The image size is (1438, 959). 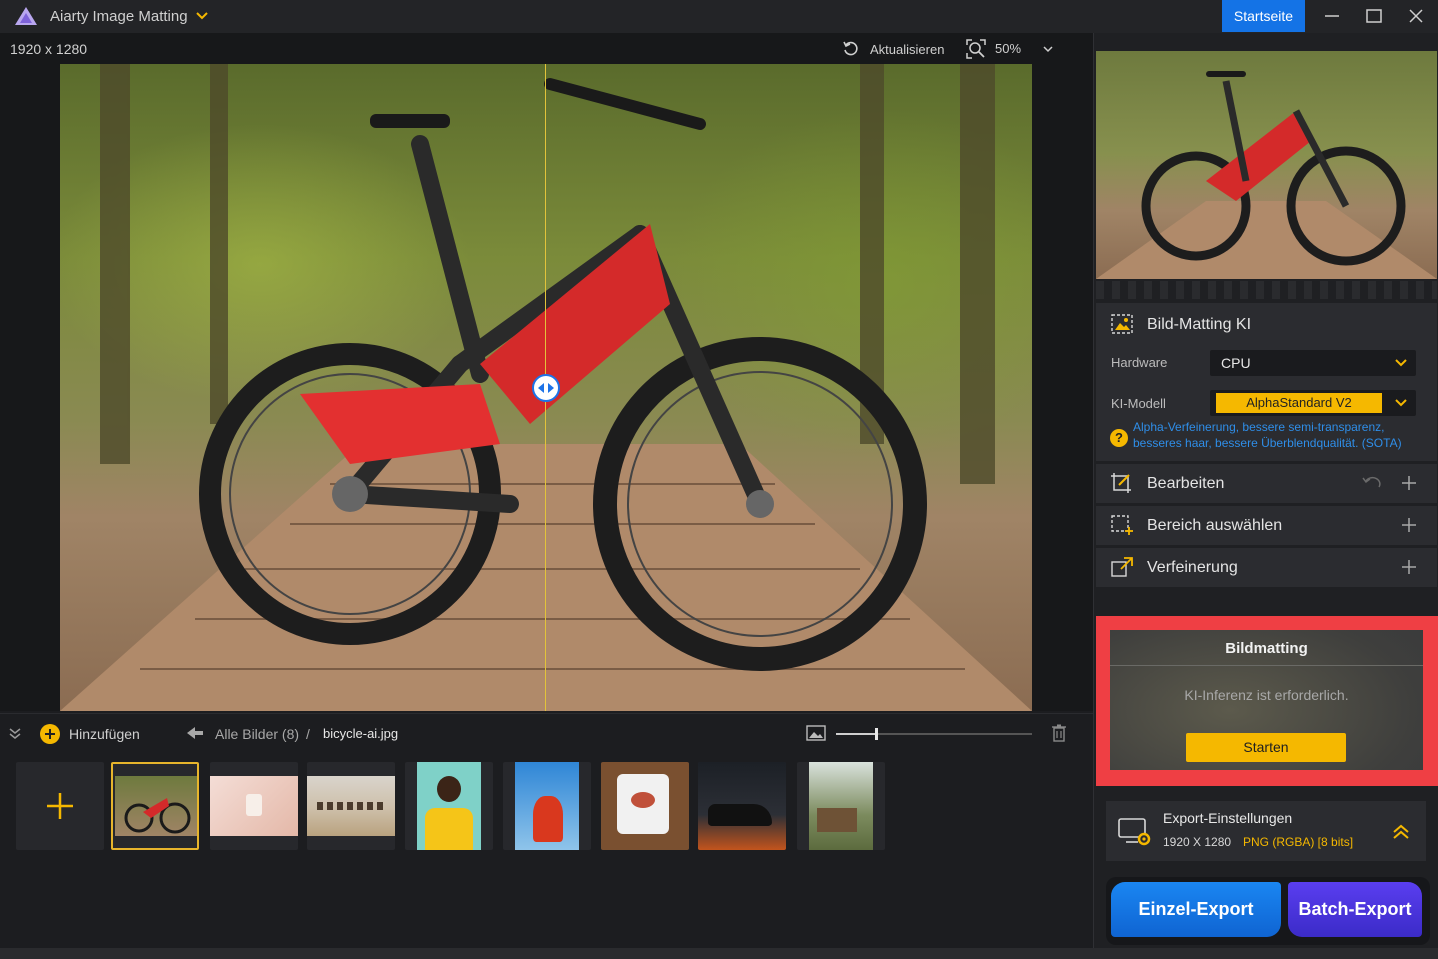 I want to click on select-area-section: Bereich auswählen, so click(x=1266, y=525).